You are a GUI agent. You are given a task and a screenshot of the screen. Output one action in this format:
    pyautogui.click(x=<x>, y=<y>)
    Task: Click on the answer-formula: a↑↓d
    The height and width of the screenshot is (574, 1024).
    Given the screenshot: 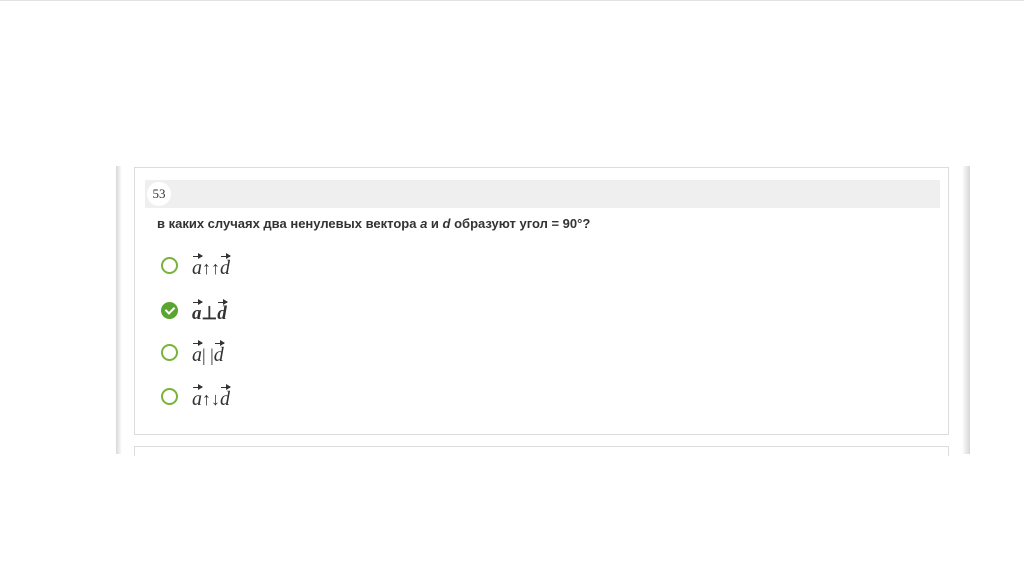 What is the action you would take?
    pyautogui.click(x=211, y=398)
    